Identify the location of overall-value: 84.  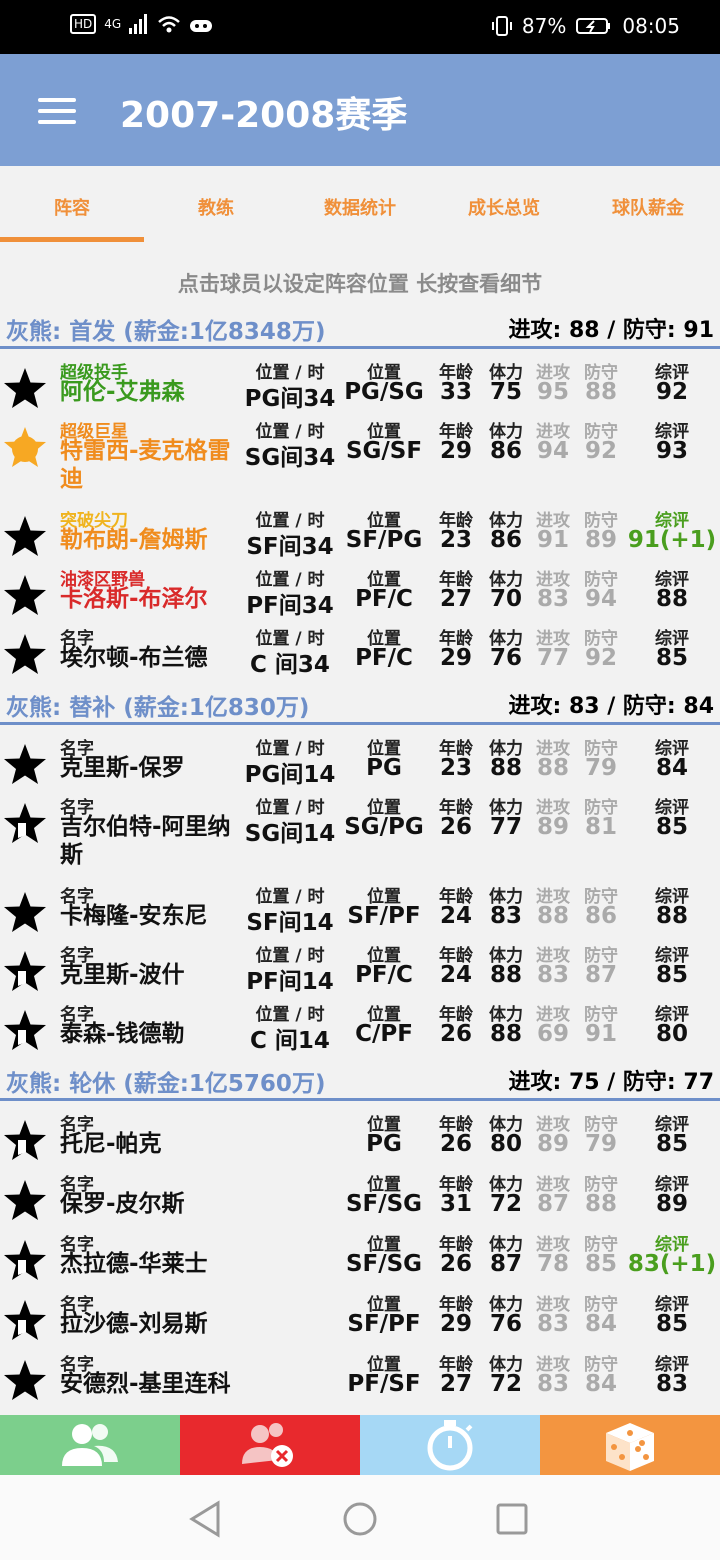
(671, 768).